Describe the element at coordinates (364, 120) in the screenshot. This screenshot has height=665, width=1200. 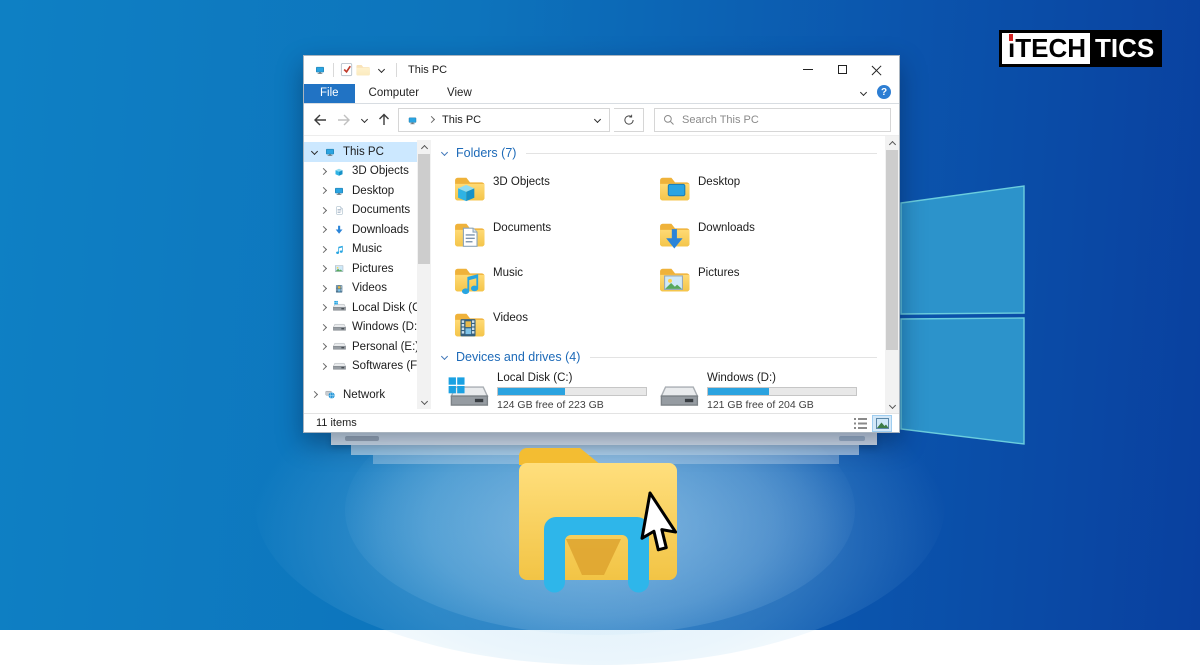
I see `recent-locations-chevron-icon` at that location.